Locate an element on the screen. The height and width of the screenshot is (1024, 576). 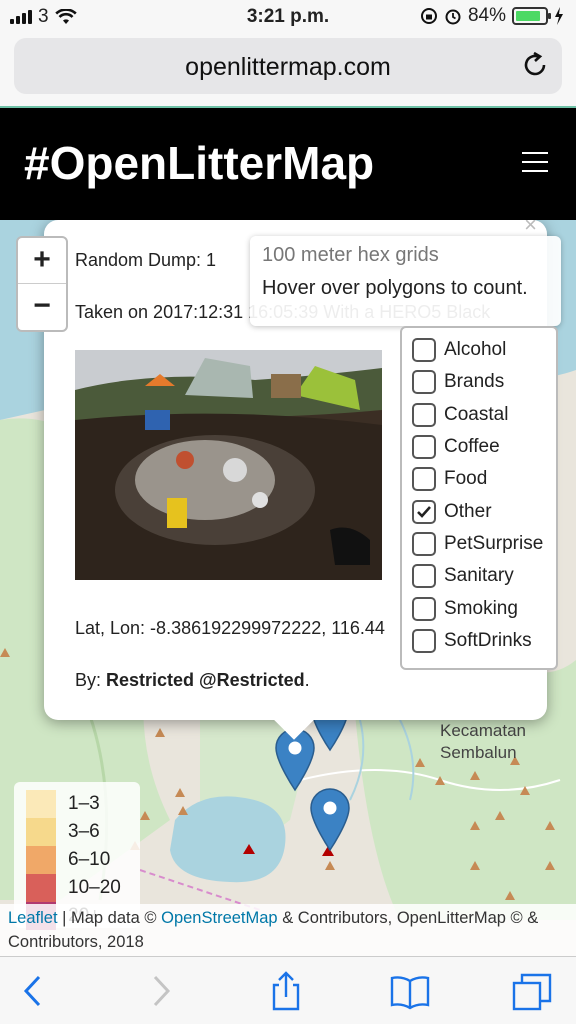
tabs-icon is located at coordinates (532, 991).